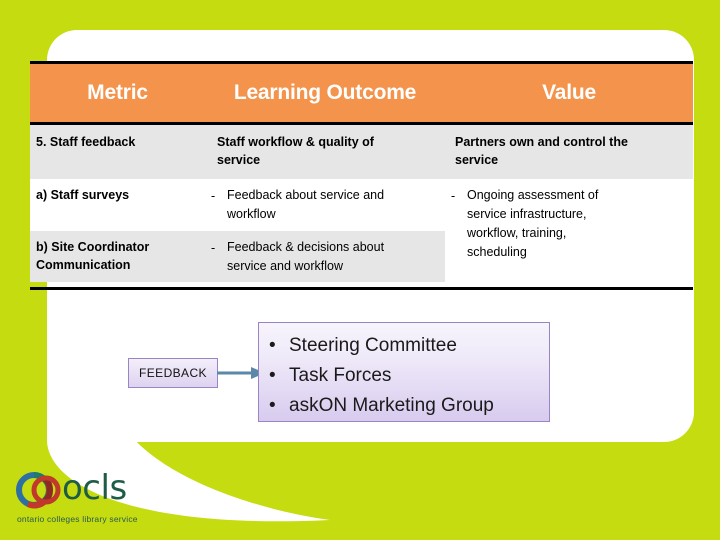  I want to click on column-header-value: Value, so click(569, 93).